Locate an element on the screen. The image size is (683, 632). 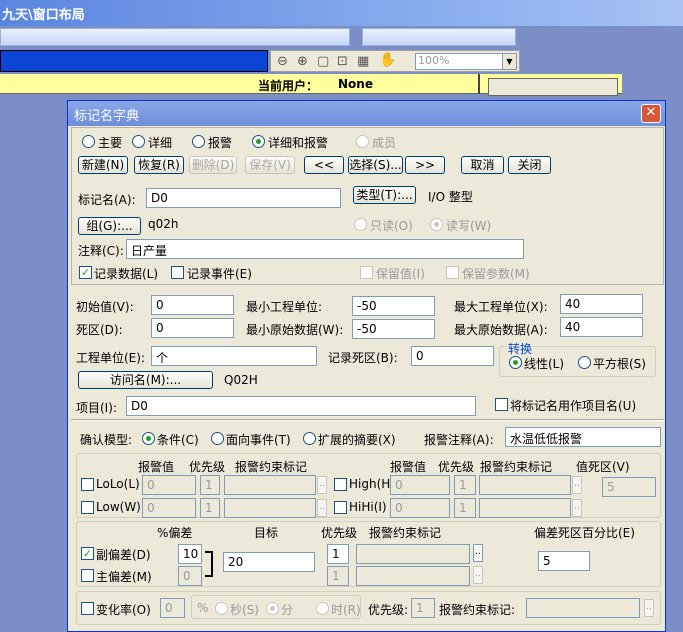
record-event-checkbox is located at coordinates (177, 272).